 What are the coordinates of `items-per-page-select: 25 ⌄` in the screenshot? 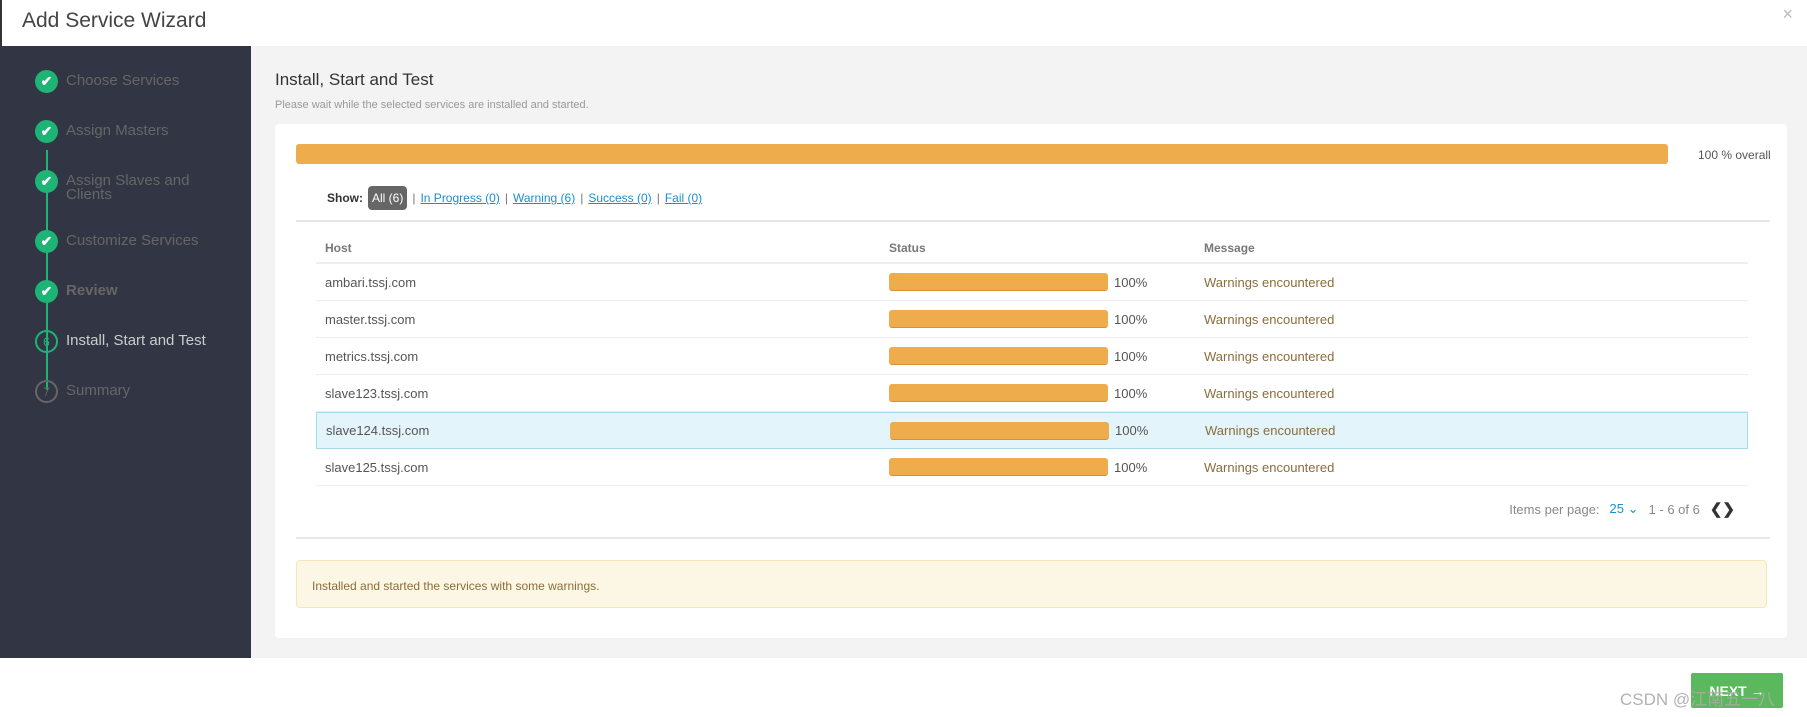 It's located at (1624, 509).